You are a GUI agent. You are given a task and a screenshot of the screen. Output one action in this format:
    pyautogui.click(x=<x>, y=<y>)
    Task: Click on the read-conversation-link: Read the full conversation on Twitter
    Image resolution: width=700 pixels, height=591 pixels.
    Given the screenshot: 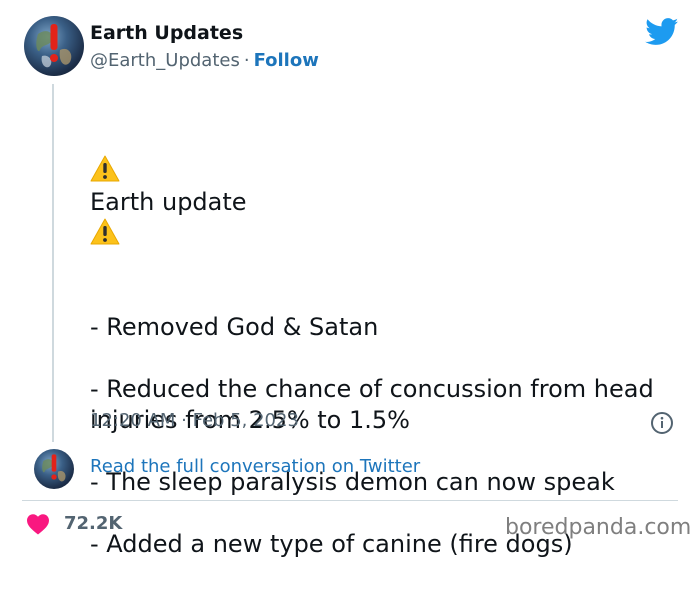 What is the action you would take?
    pyautogui.click(x=255, y=466)
    